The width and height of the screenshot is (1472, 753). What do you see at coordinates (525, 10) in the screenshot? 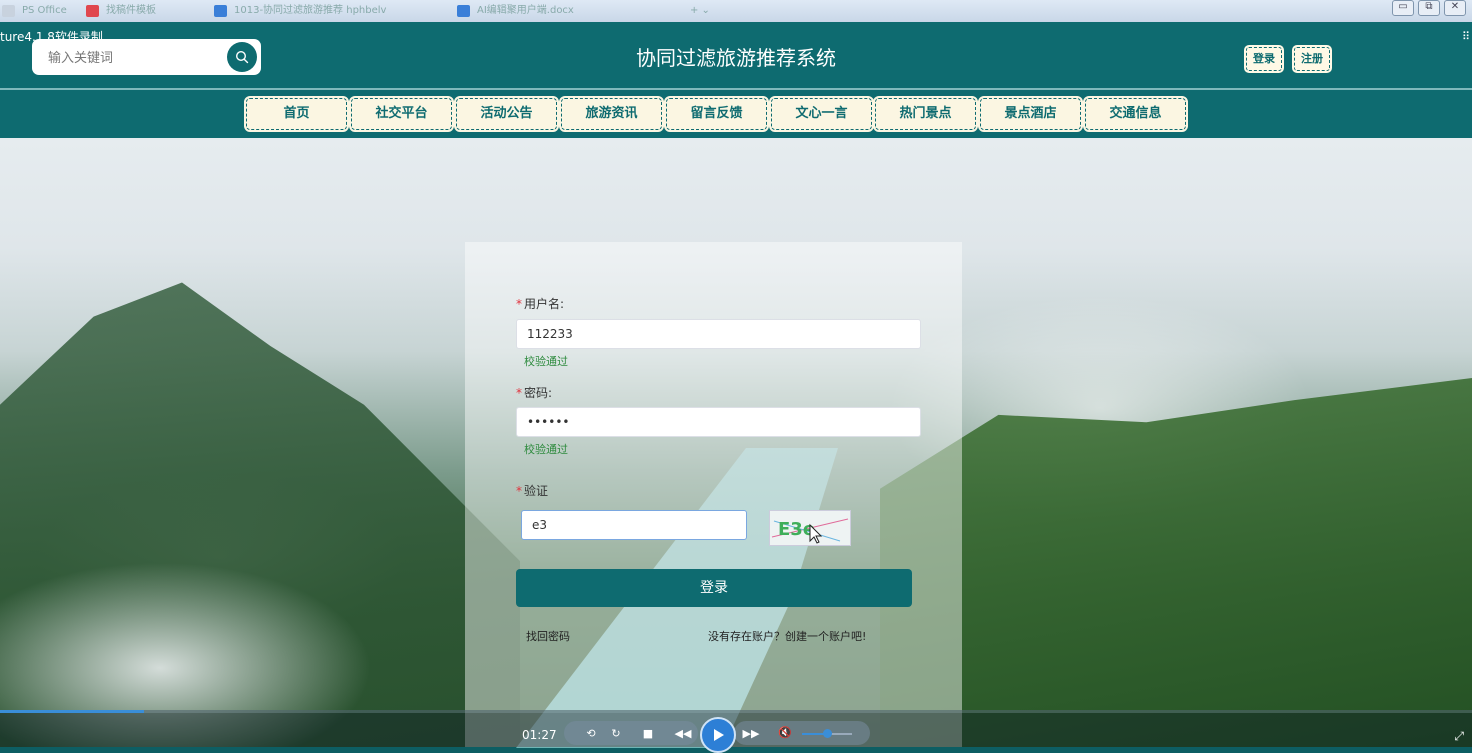
I see `tab-label: AI编辑聚用户端.docx` at bounding box center [525, 10].